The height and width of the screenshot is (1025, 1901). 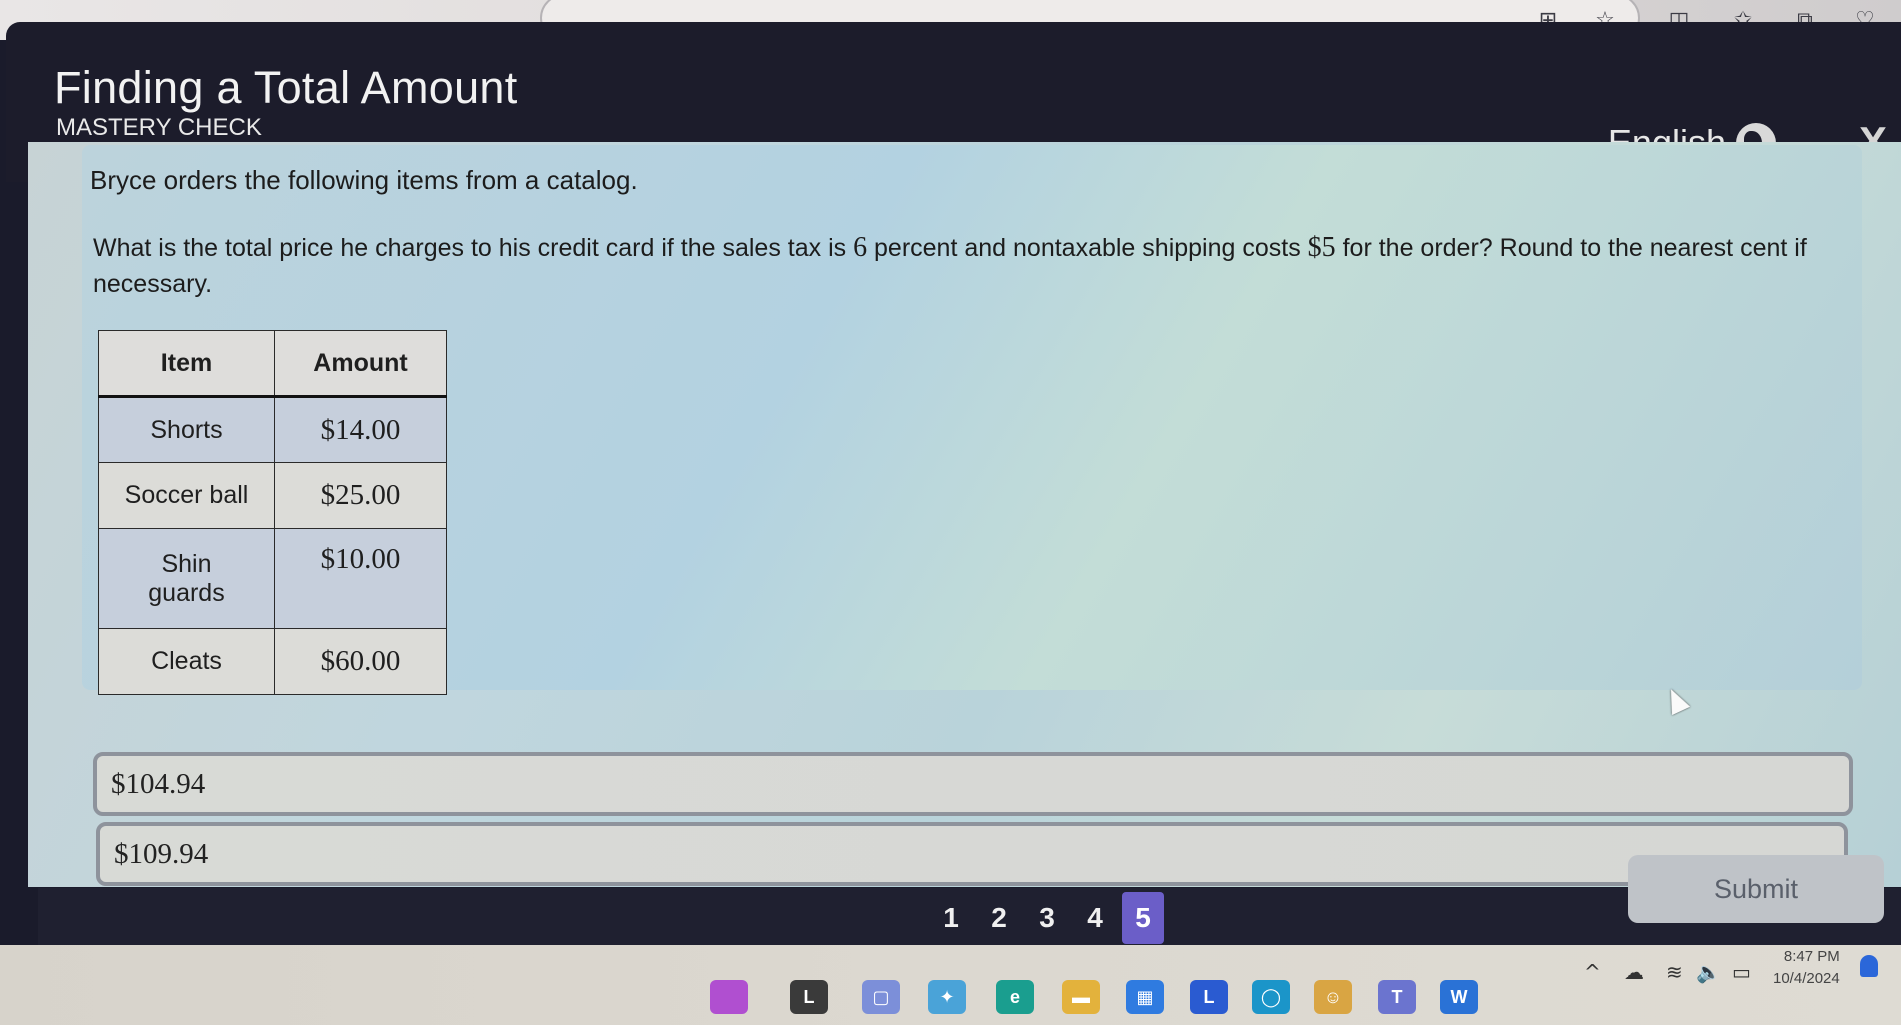 I want to click on store-icon: ▦, so click(x=1145, y=997).